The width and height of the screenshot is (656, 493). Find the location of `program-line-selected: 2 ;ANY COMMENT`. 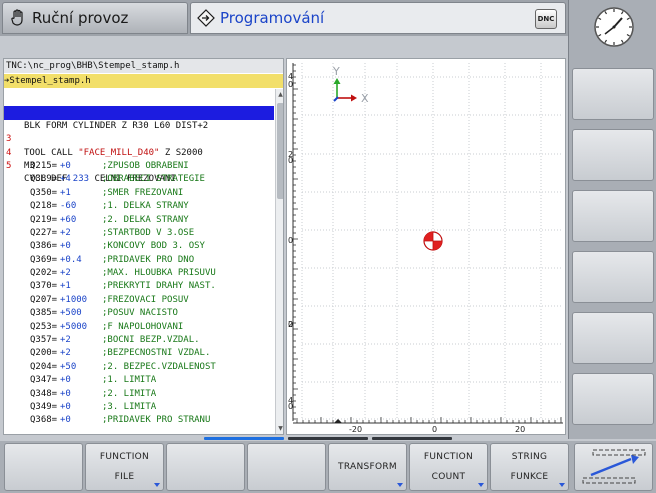

program-line-selected: 2 ;ANY COMMENT is located at coordinates (139, 125).